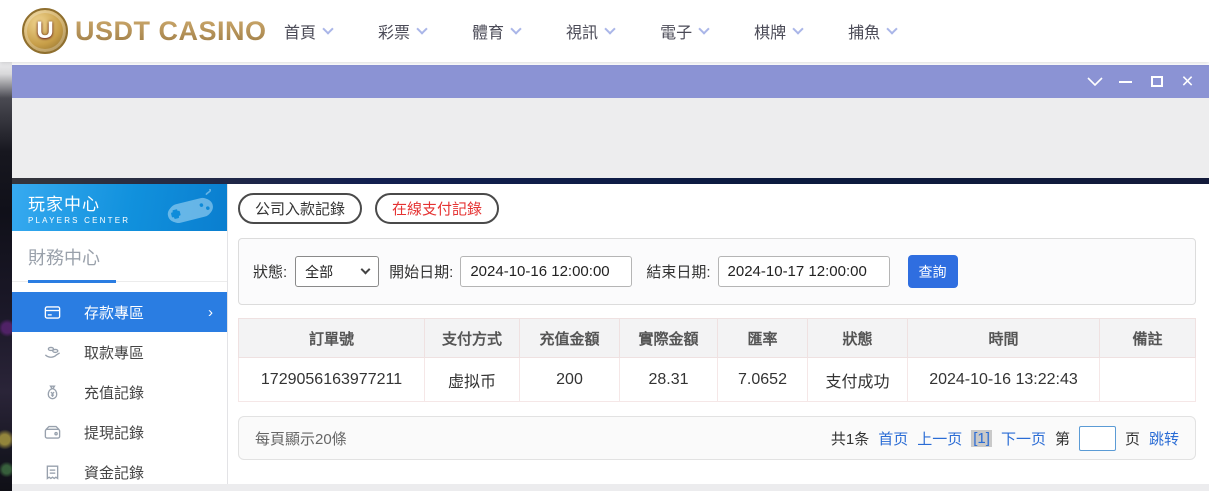  Describe the element at coordinates (52, 472) in the screenshot. I see `funds-receipt-icon` at that location.